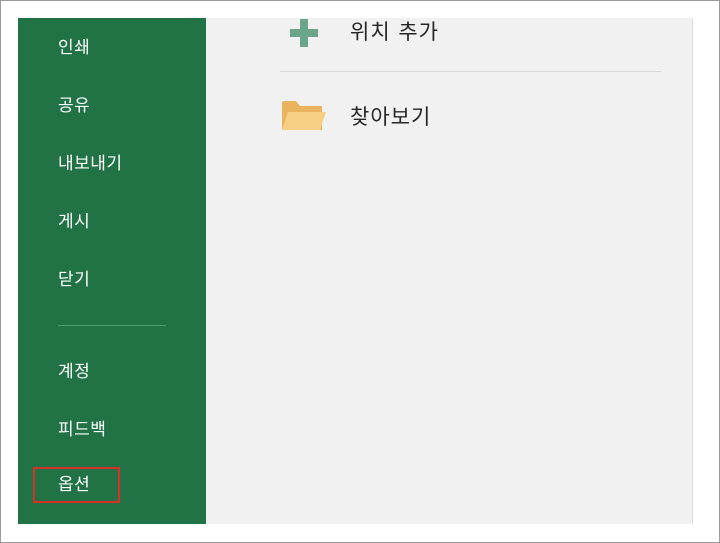 Image resolution: width=720 pixels, height=543 pixels. I want to click on sidebar-item-account: 계정, so click(74, 372).